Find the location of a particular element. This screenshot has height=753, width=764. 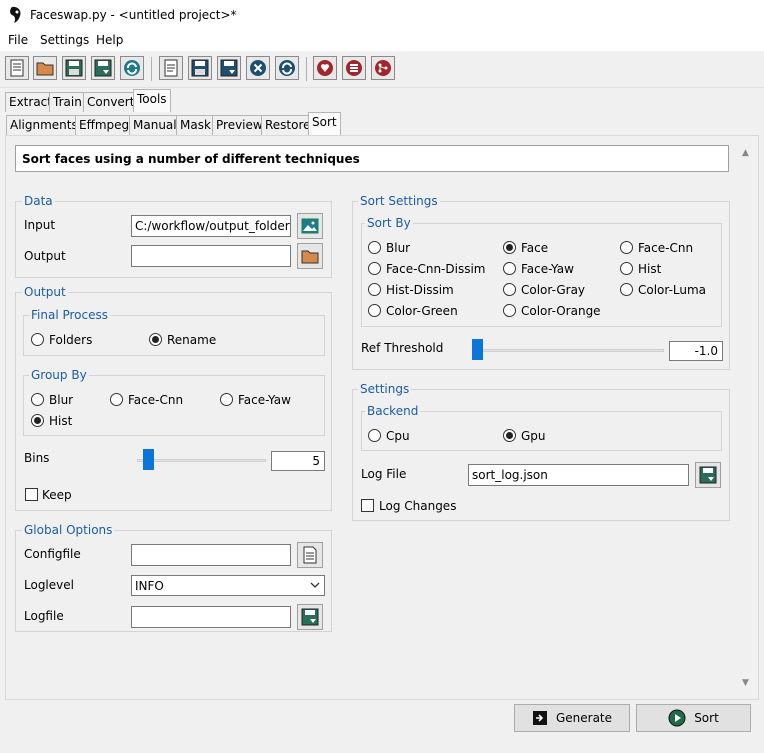

configfile-browse-button is located at coordinates (310, 555).